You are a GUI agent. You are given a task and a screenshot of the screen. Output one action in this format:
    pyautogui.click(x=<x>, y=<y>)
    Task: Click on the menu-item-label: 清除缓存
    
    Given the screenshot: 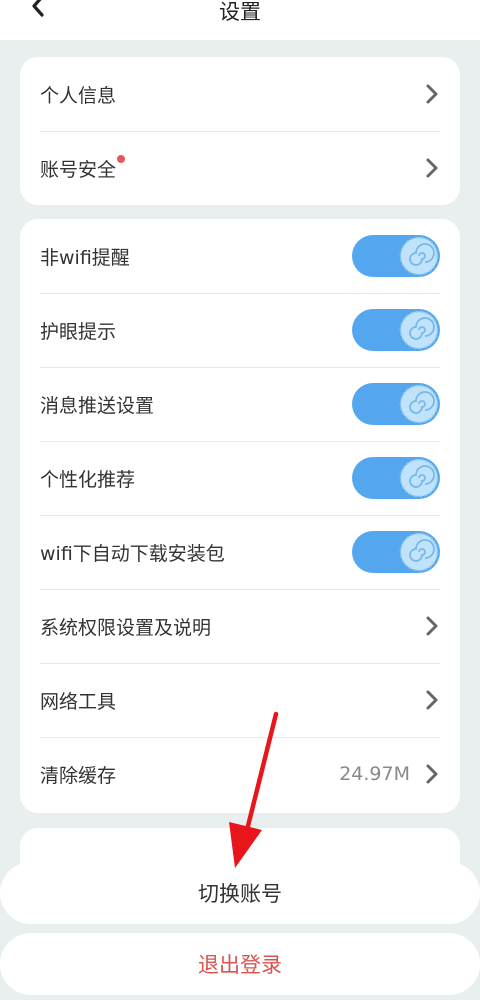 What is the action you would take?
    pyautogui.click(x=78, y=775)
    